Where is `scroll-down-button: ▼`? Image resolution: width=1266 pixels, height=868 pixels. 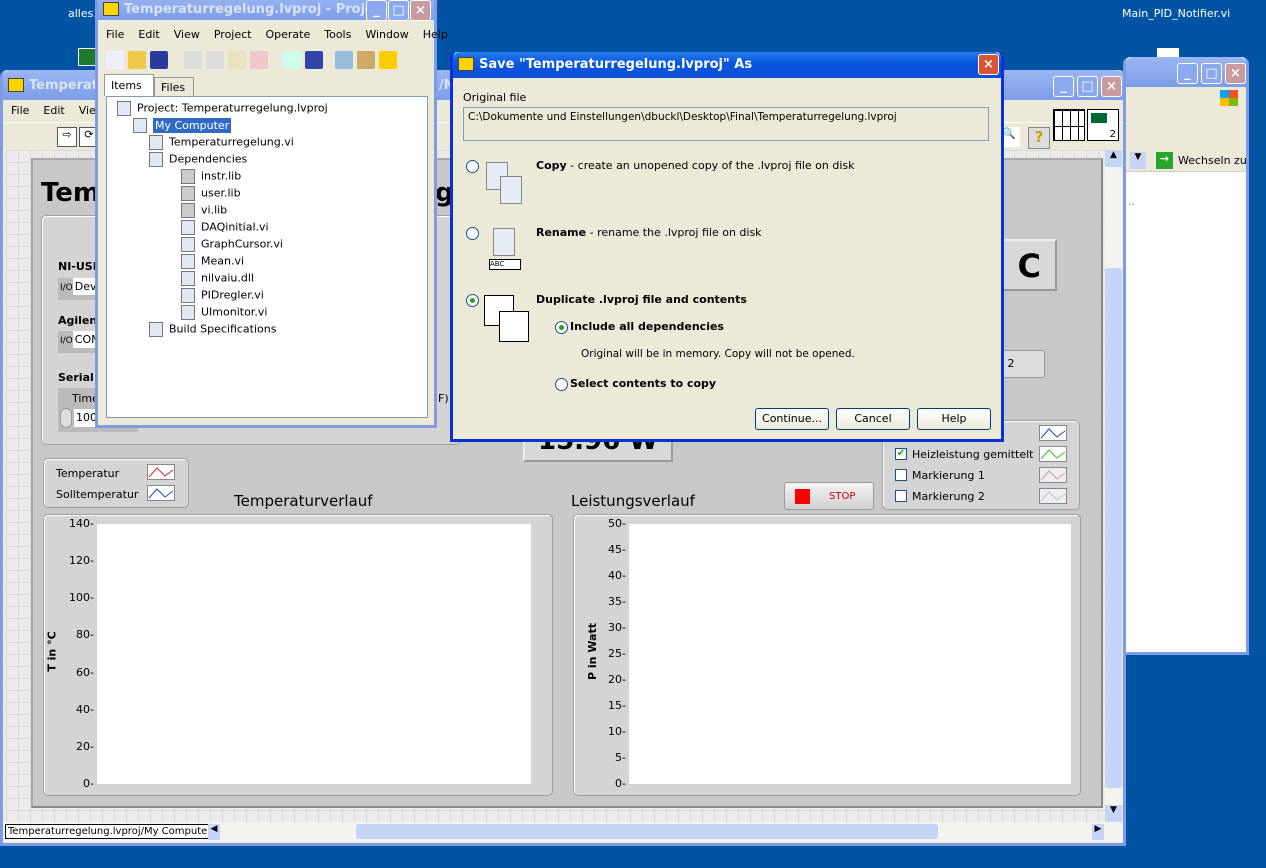 scroll-down-button: ▼ is located at coordinates (1113, 813).